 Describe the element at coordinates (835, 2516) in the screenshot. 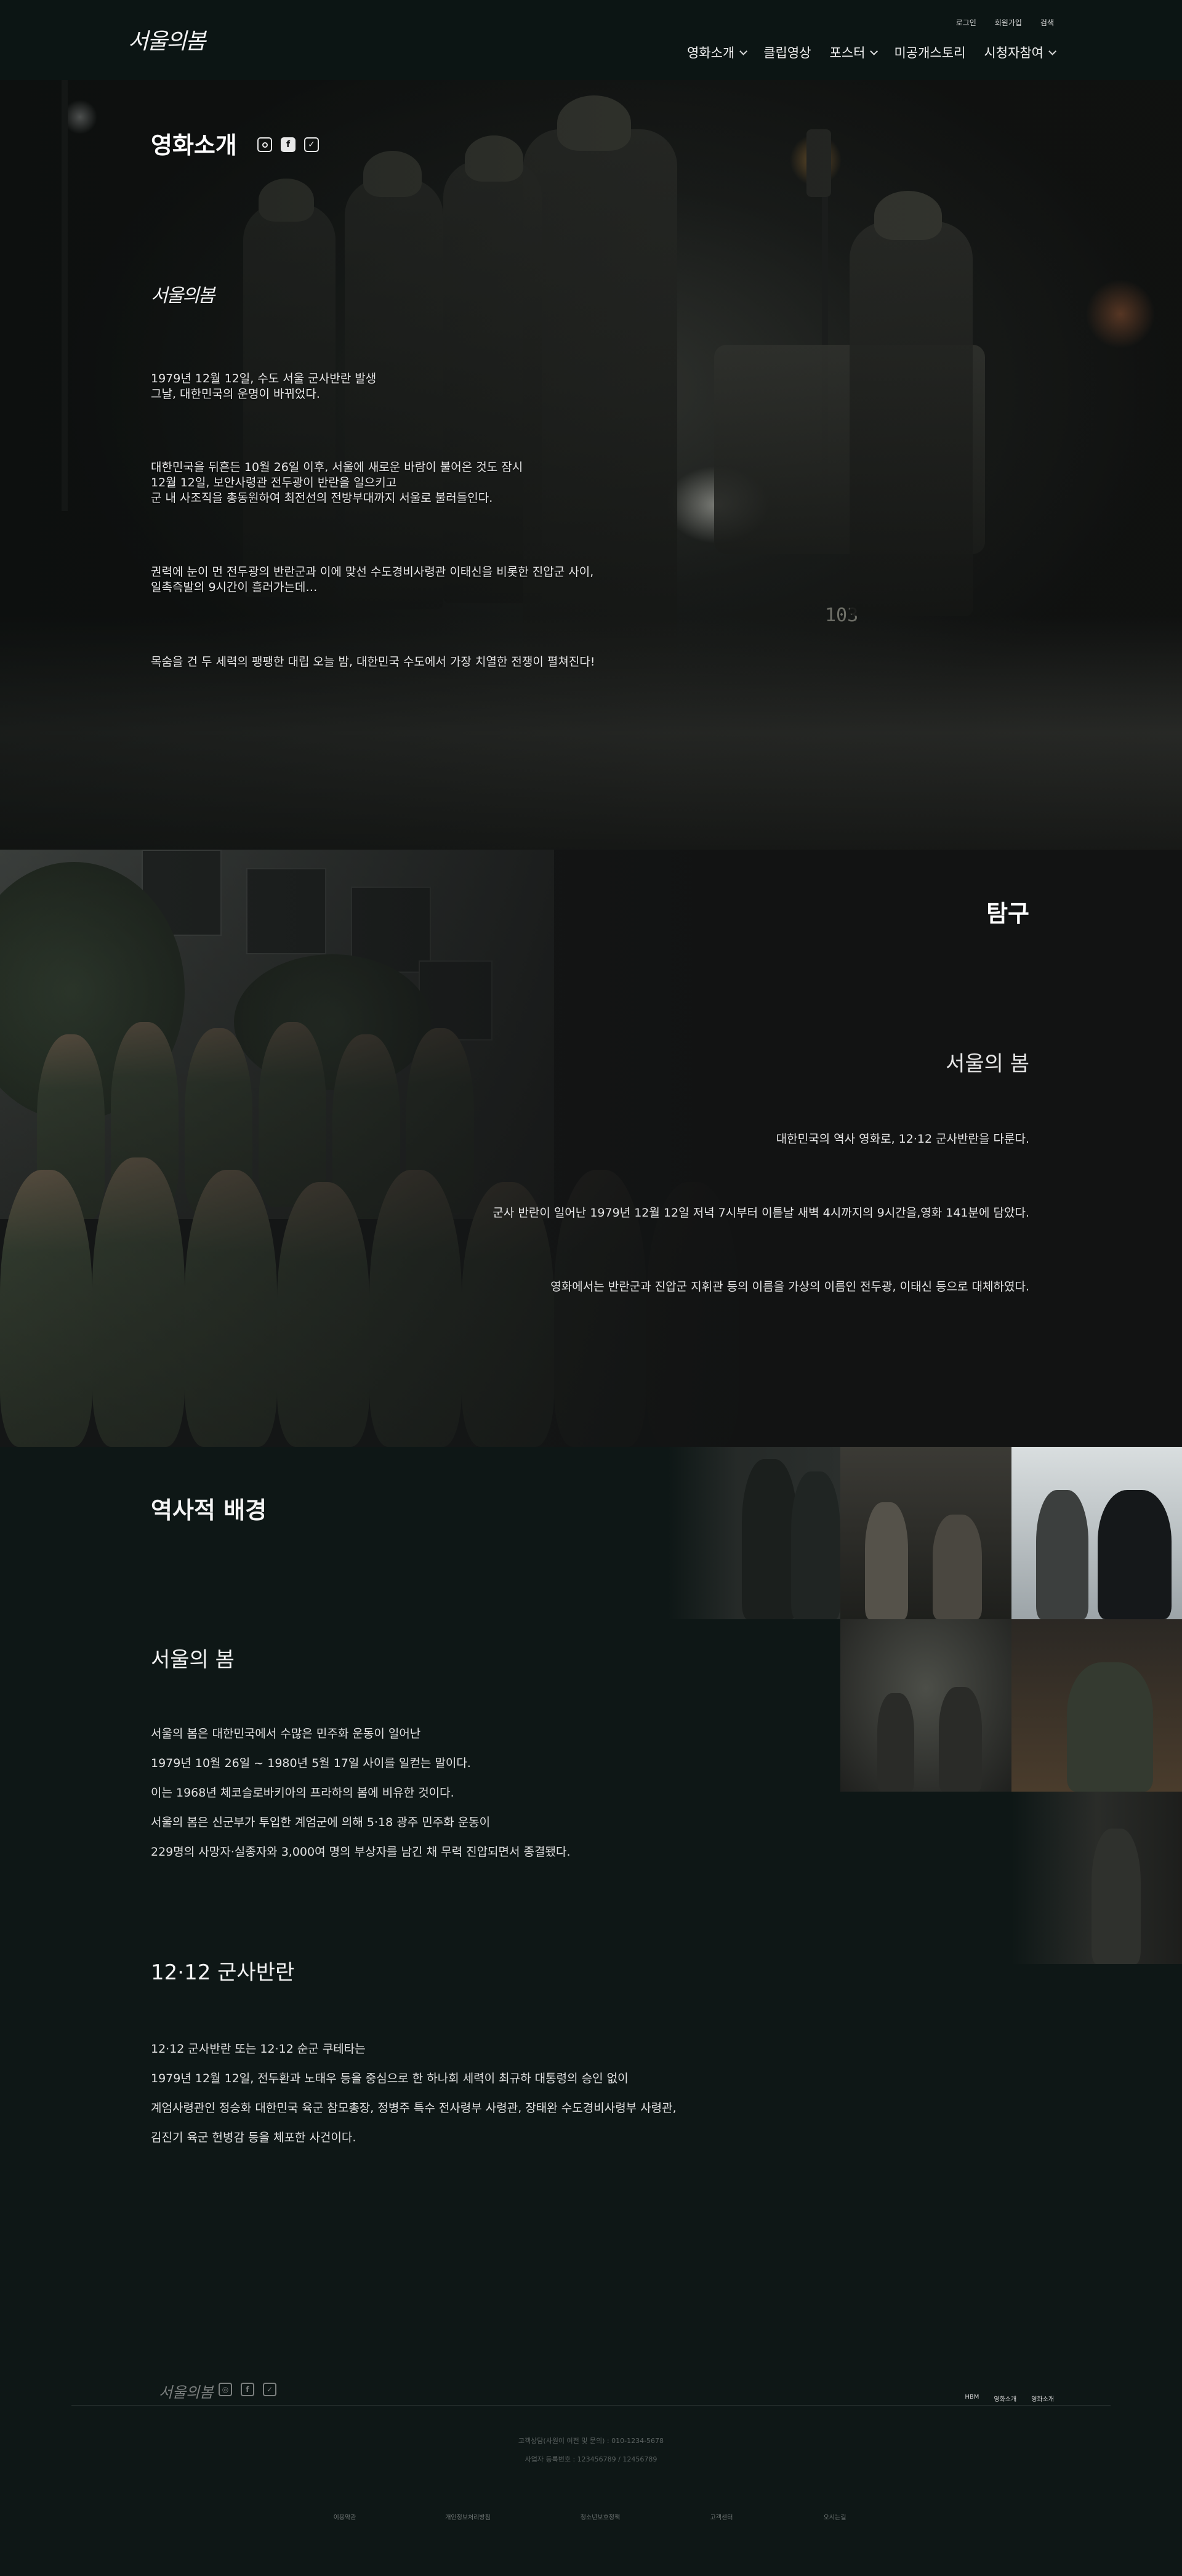

I see `footer-bottom-link-location: 오시는길` at that location.